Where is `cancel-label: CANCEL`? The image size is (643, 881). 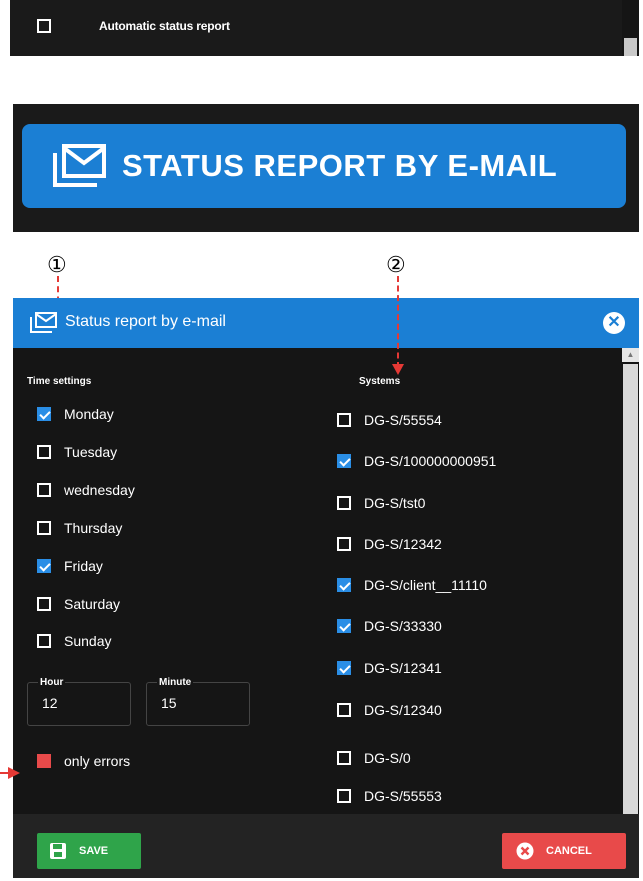 cancel-label: CANCEL is located at coordinates (569, 851).